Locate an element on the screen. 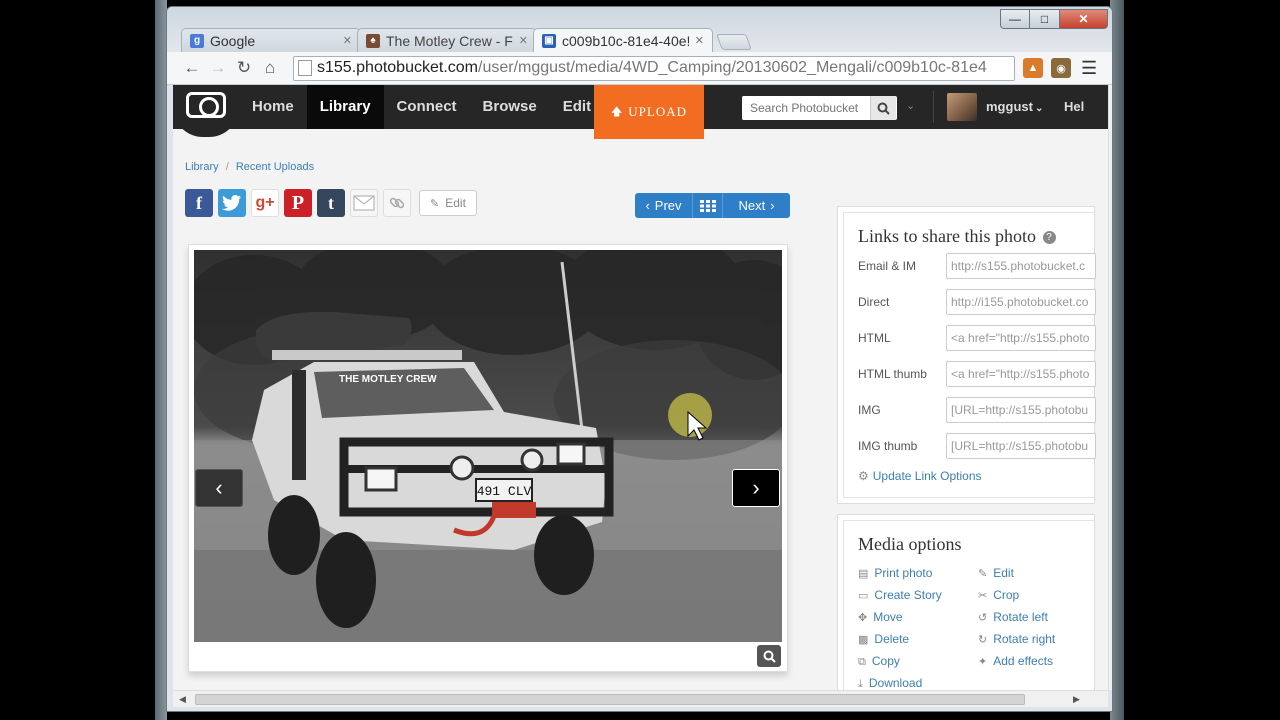 The width and height of the screenshot is (1280, 720). previous-photo-arrow: ‹ is located at coordinates (219, 488).